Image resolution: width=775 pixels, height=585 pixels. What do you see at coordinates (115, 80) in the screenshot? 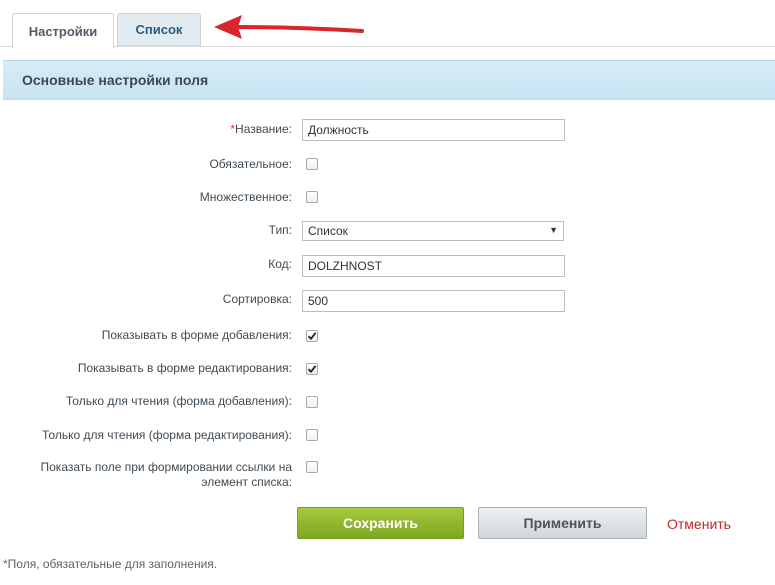
I see `section-title: Основные настройки поля` at bounding box center [115, 80].